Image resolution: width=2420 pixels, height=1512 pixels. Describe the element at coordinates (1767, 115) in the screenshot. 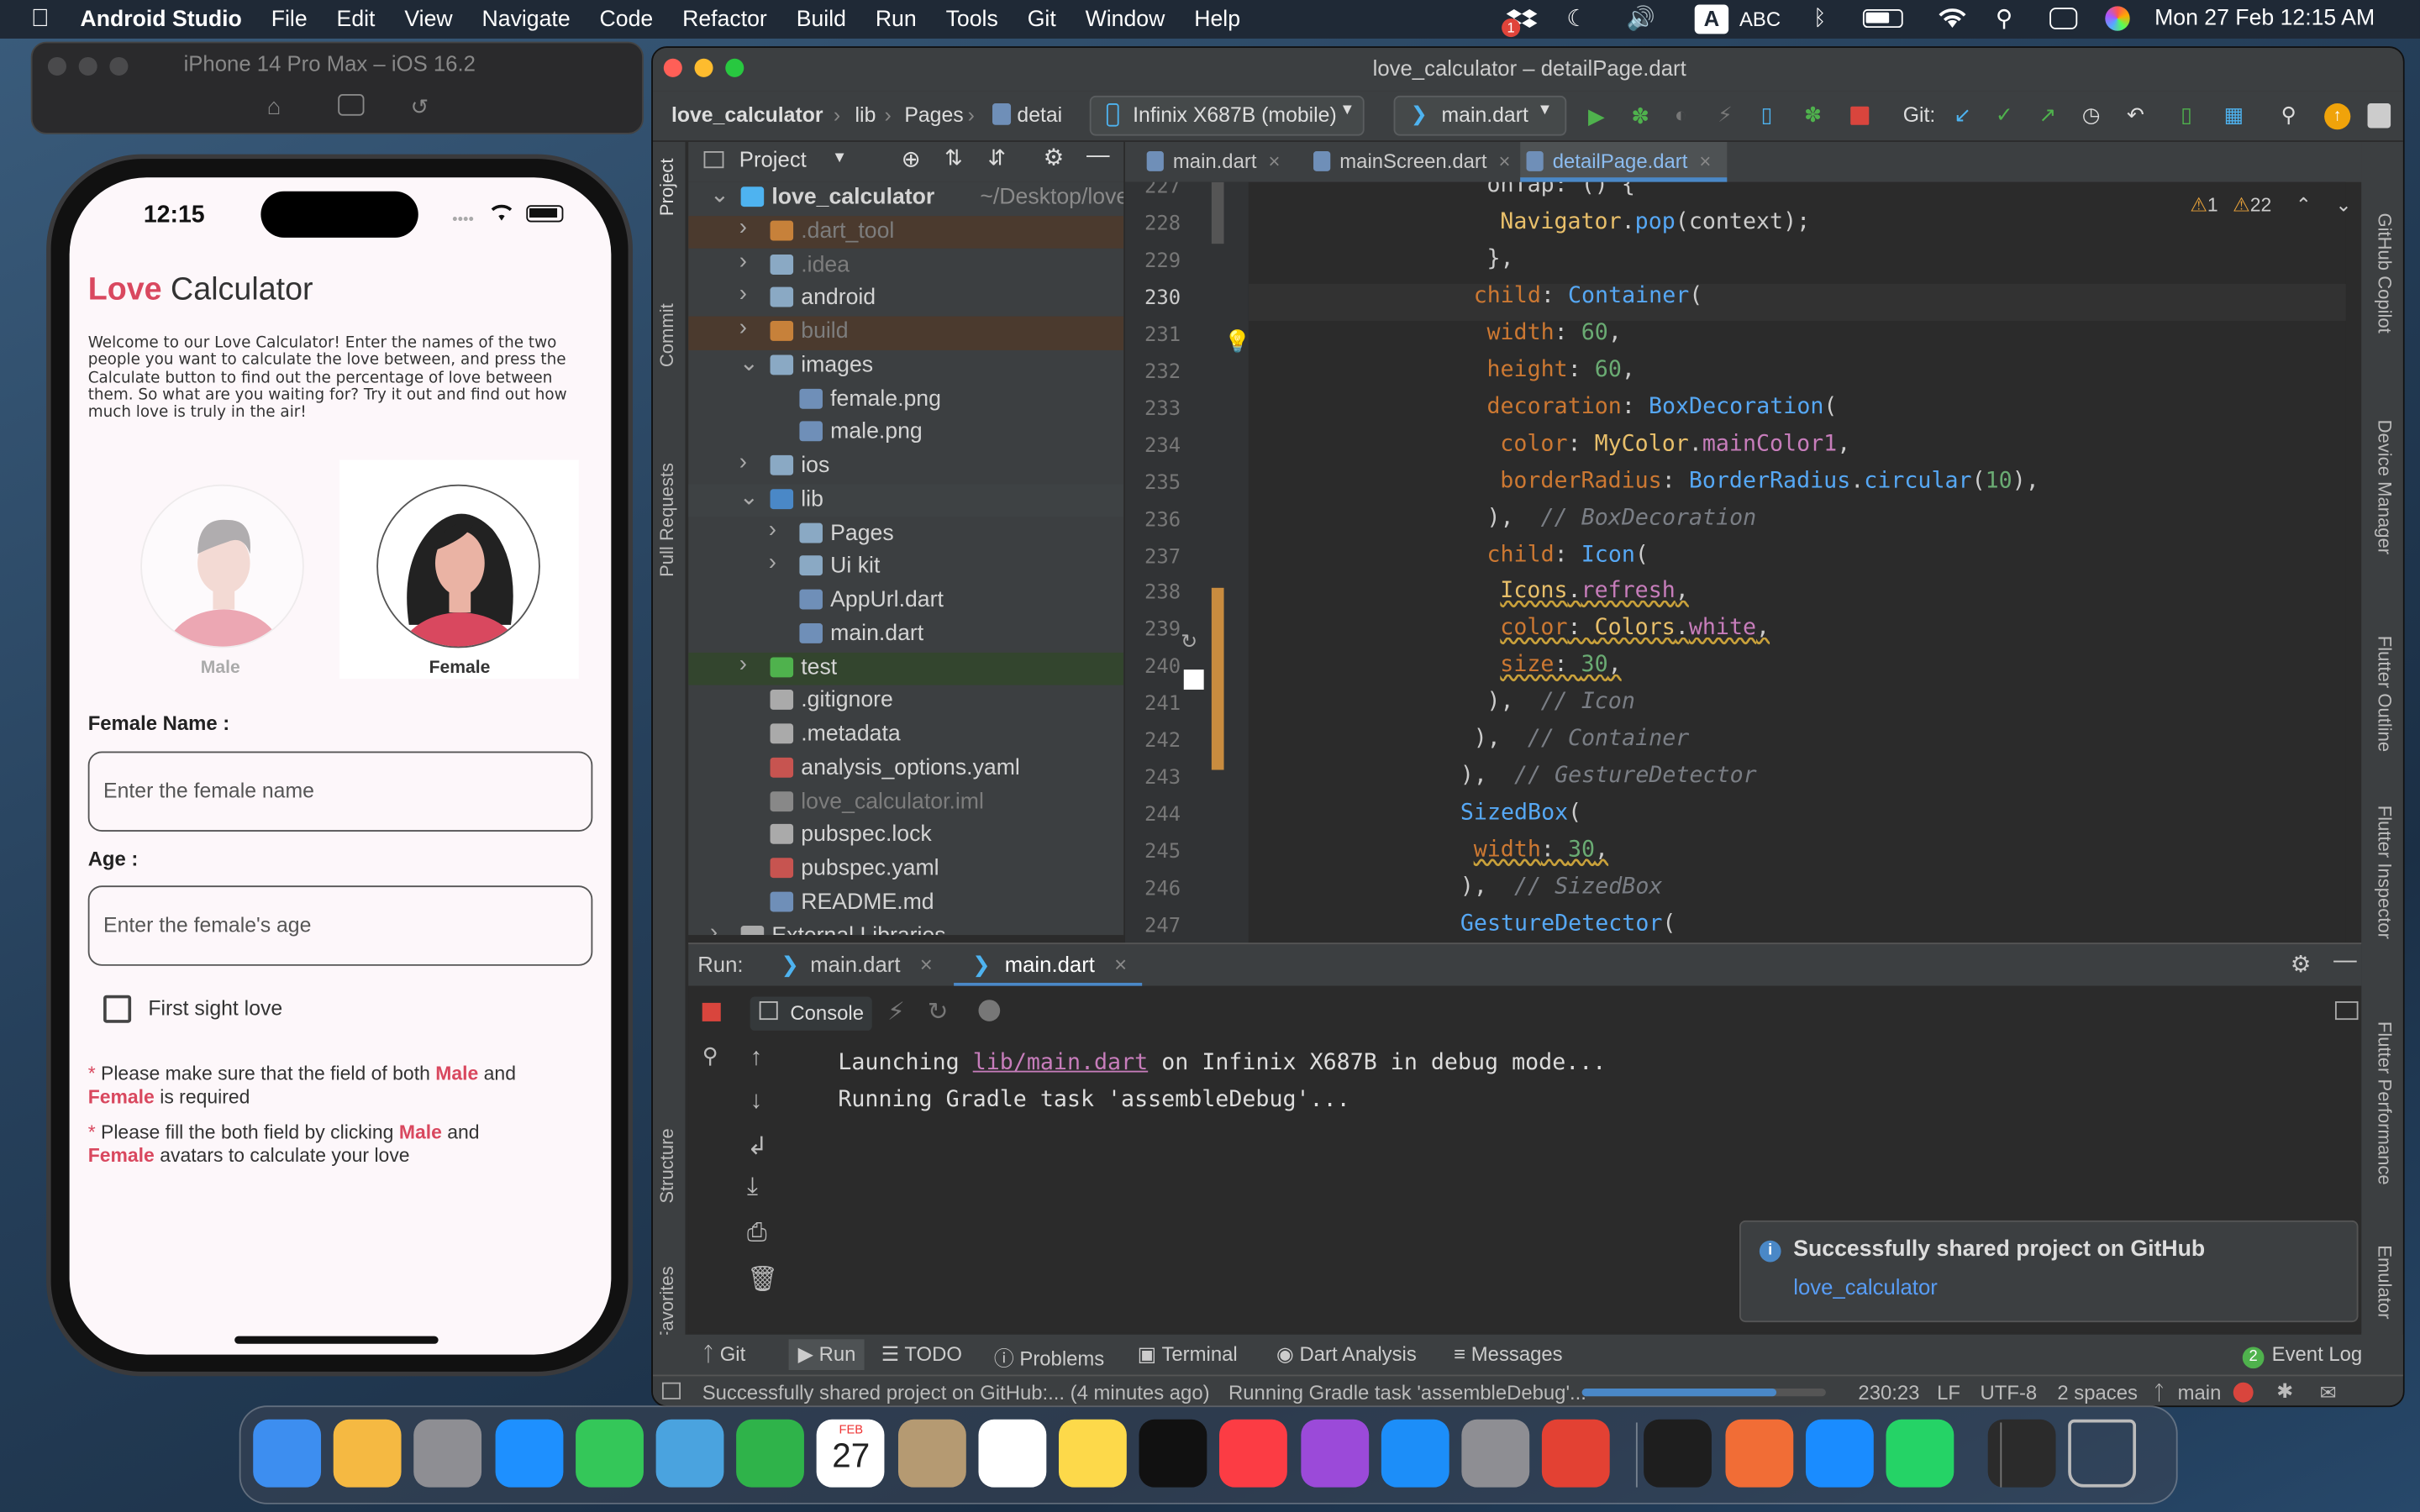

I see `device-mirror-icon: ▯` at that location.